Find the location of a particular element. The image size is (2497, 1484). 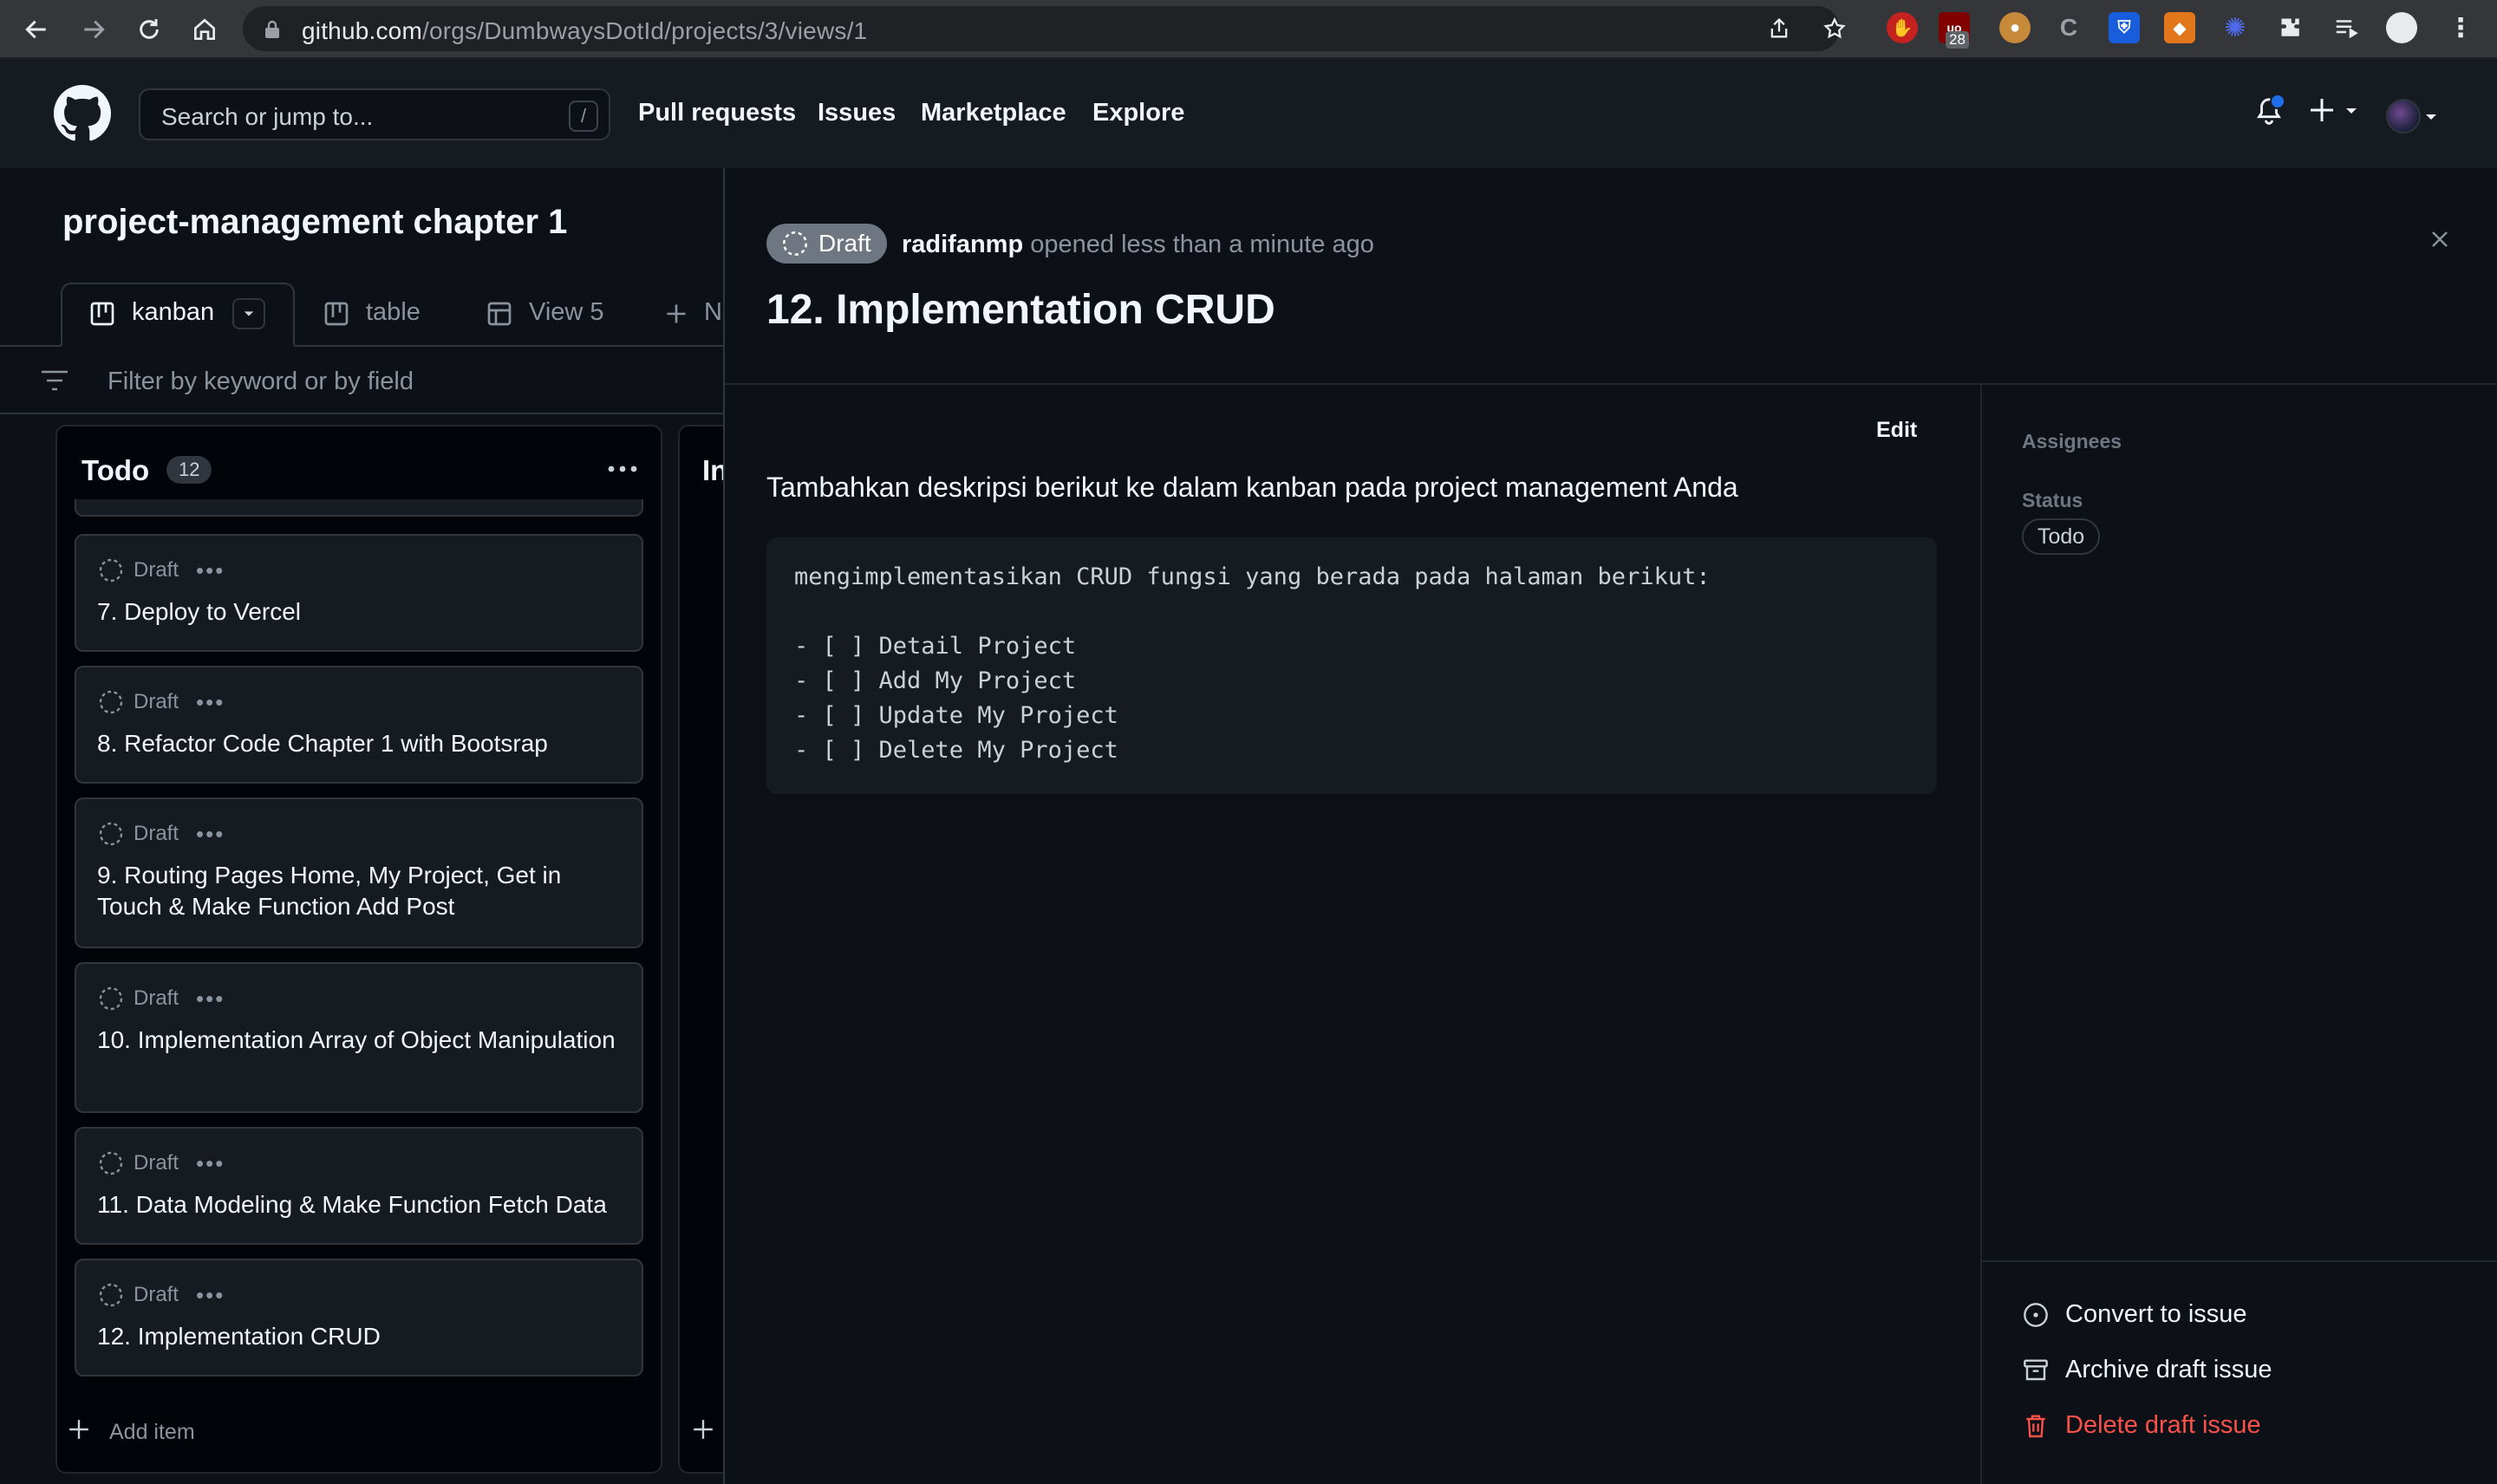

tab-options-chevron-icon is located at coordinates (248, 313).